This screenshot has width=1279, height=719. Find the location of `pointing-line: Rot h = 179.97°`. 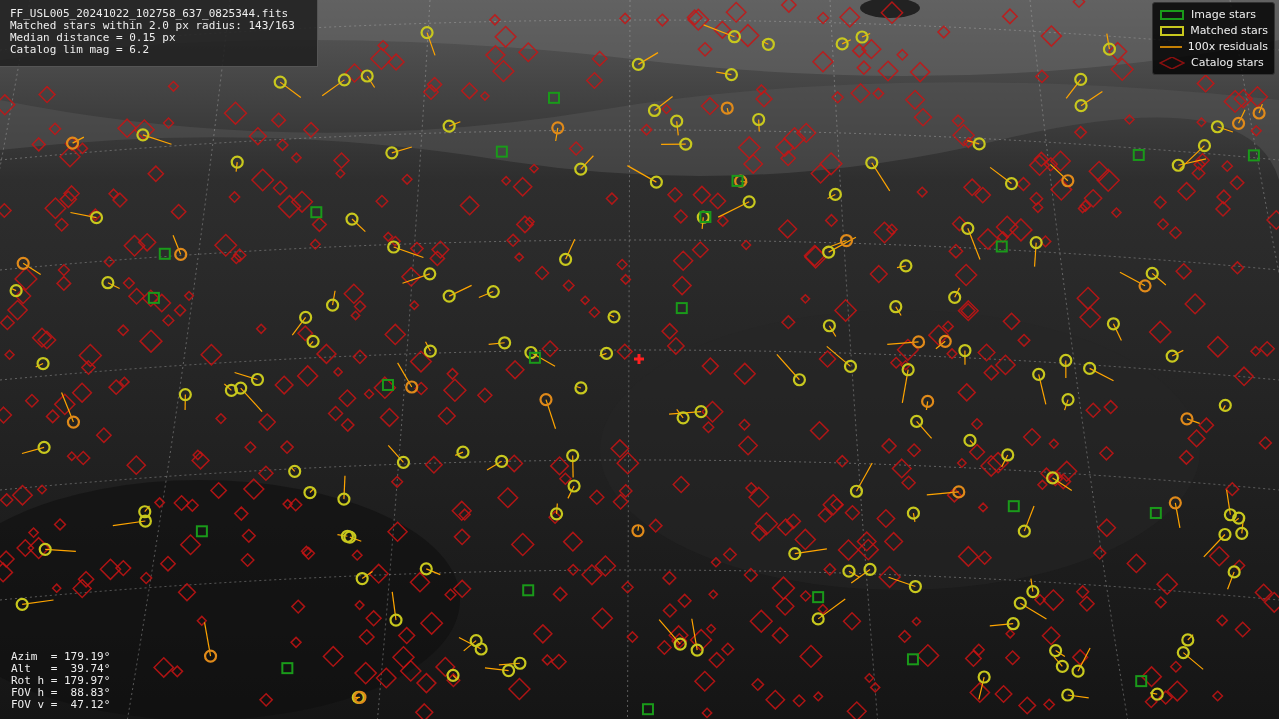

pointing-line: Rot h = 179.97° is located at coordinates (61, 681).